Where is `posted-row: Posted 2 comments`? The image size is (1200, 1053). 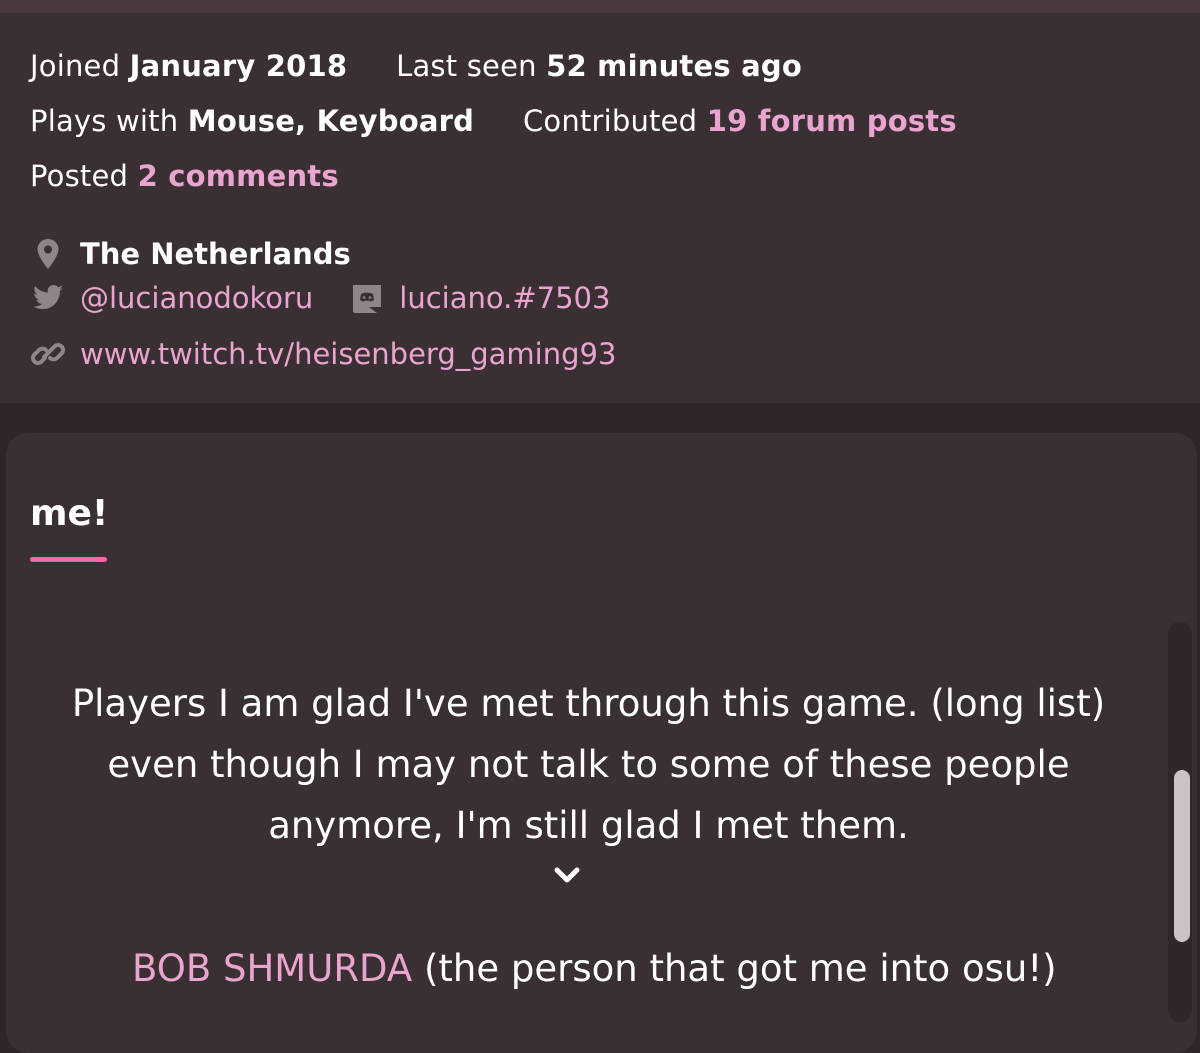 posted-row: Posted 2 comments is located at coordinates (184, 176).